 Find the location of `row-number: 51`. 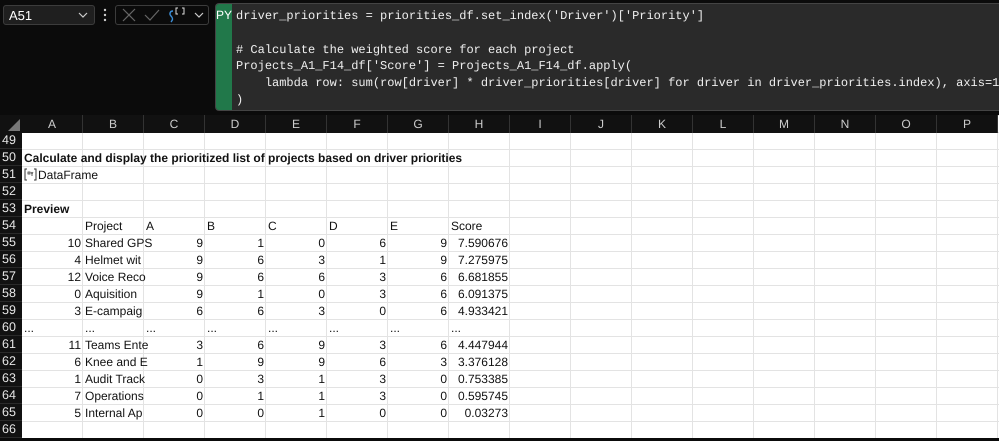

row-number: 51 is located at coordinates (11, 174).